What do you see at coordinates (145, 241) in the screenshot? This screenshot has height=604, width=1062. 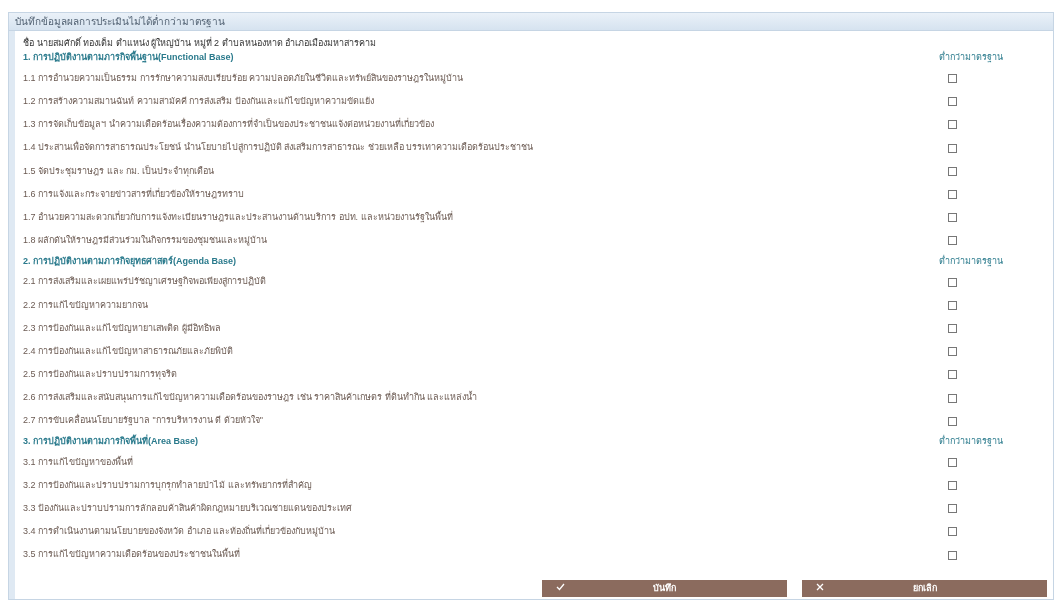 I see `criterion-text: 1.8 ผลักดันให้ราษฎรมีส่วนร่วมในกิจกรรมของชุมชนและหมู่บ้าน` at bounding box center [145, 241].